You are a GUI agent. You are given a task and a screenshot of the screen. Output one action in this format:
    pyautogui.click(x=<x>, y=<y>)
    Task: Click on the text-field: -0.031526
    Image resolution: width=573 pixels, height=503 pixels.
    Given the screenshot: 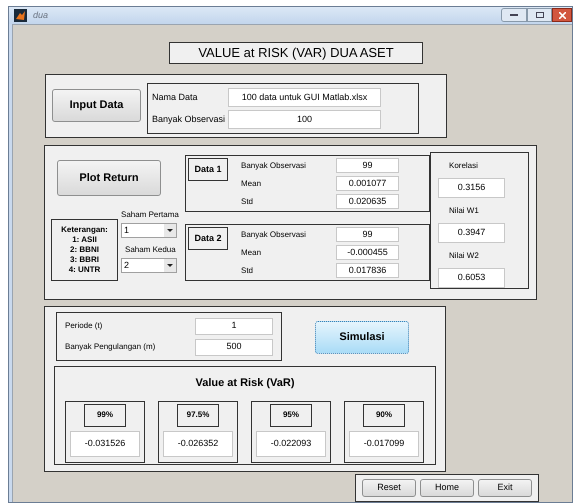 What is the action you would take?
    pyautogui.click(x=105, y=443)
    